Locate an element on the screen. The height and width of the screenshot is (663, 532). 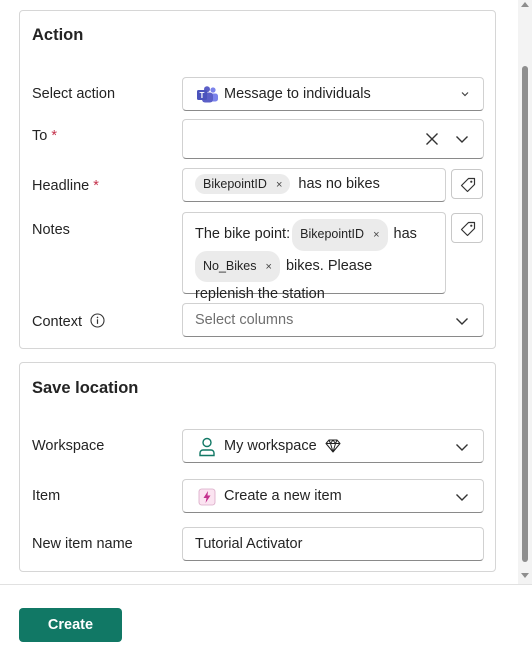
select-action-dropdown: T Message to individuals is located at coordinates (333, 94).